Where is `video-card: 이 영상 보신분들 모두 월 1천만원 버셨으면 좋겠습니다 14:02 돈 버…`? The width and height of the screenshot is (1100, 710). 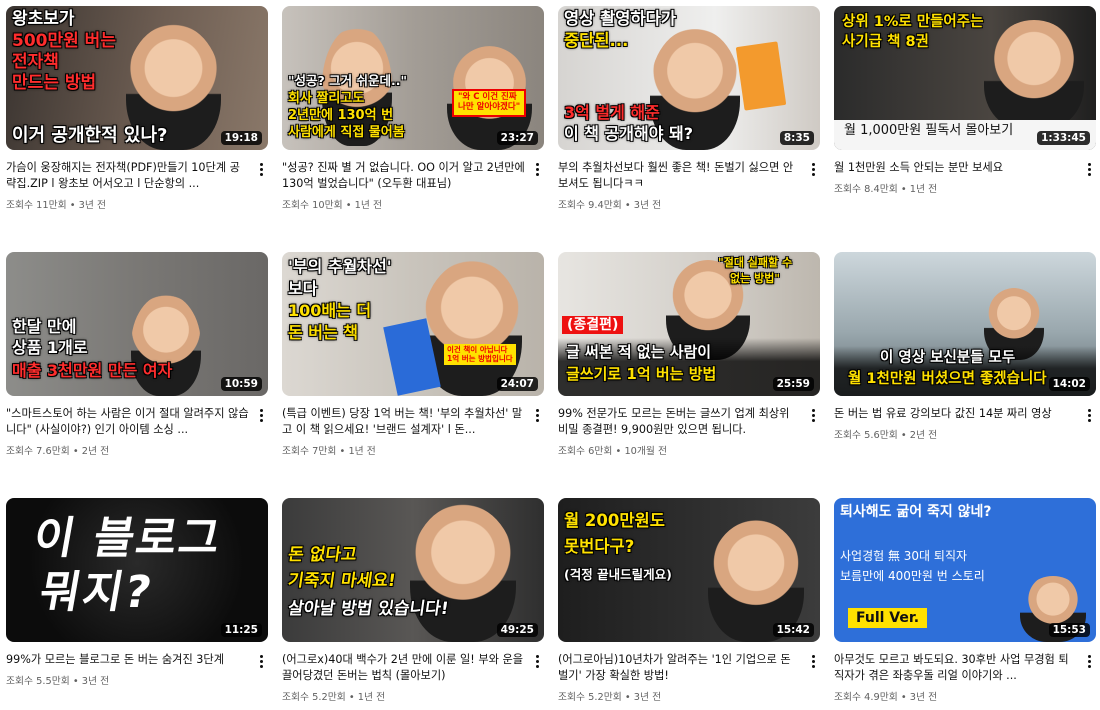 video-card: 이 영상 보신분들 모두 월 1천만원 버셨으면 좋겠습니다 14:02 돈 버… is located at coordinates (965, 346).